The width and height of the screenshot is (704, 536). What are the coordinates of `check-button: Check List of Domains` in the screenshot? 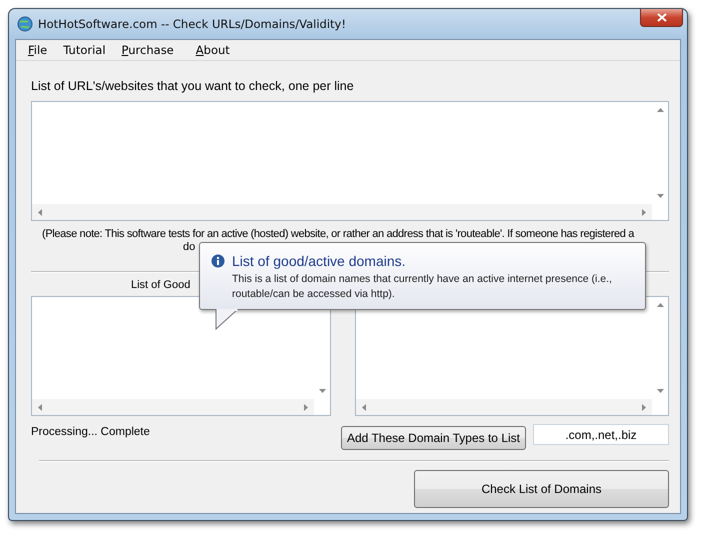 It's located at (541, 489).